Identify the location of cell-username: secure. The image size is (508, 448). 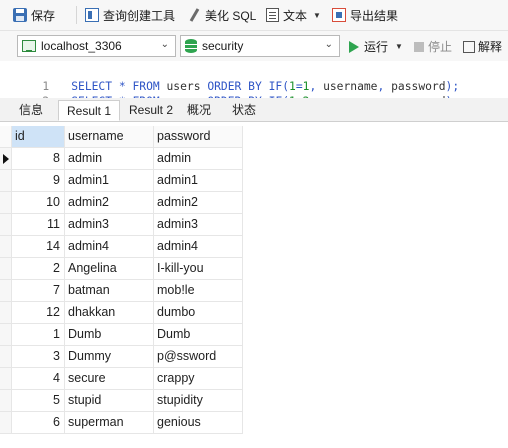
(109, 379).